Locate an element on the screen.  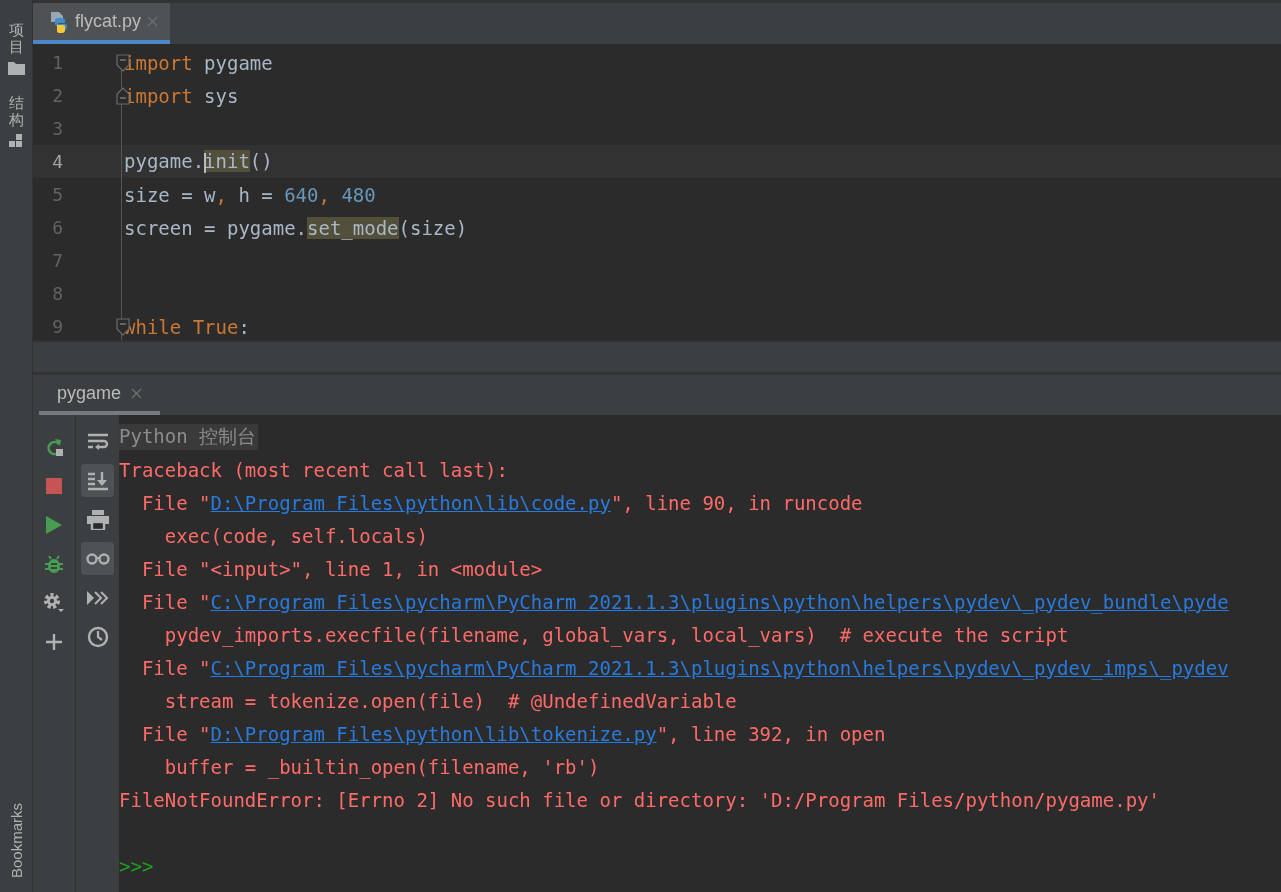
file-link: D:\Program Files\python\lib\code.py is located at coordinates (410, 502).